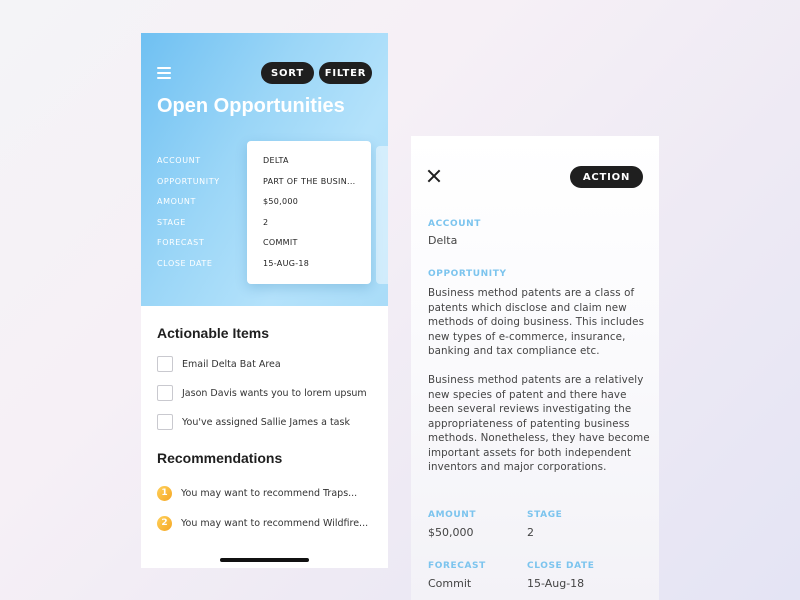 The width and height of the screenshot is (800, 600). Describe the element at coordinates (286, 263) in the screenshot. I see `card-value-close-date: 15-AUG-18` at that location.